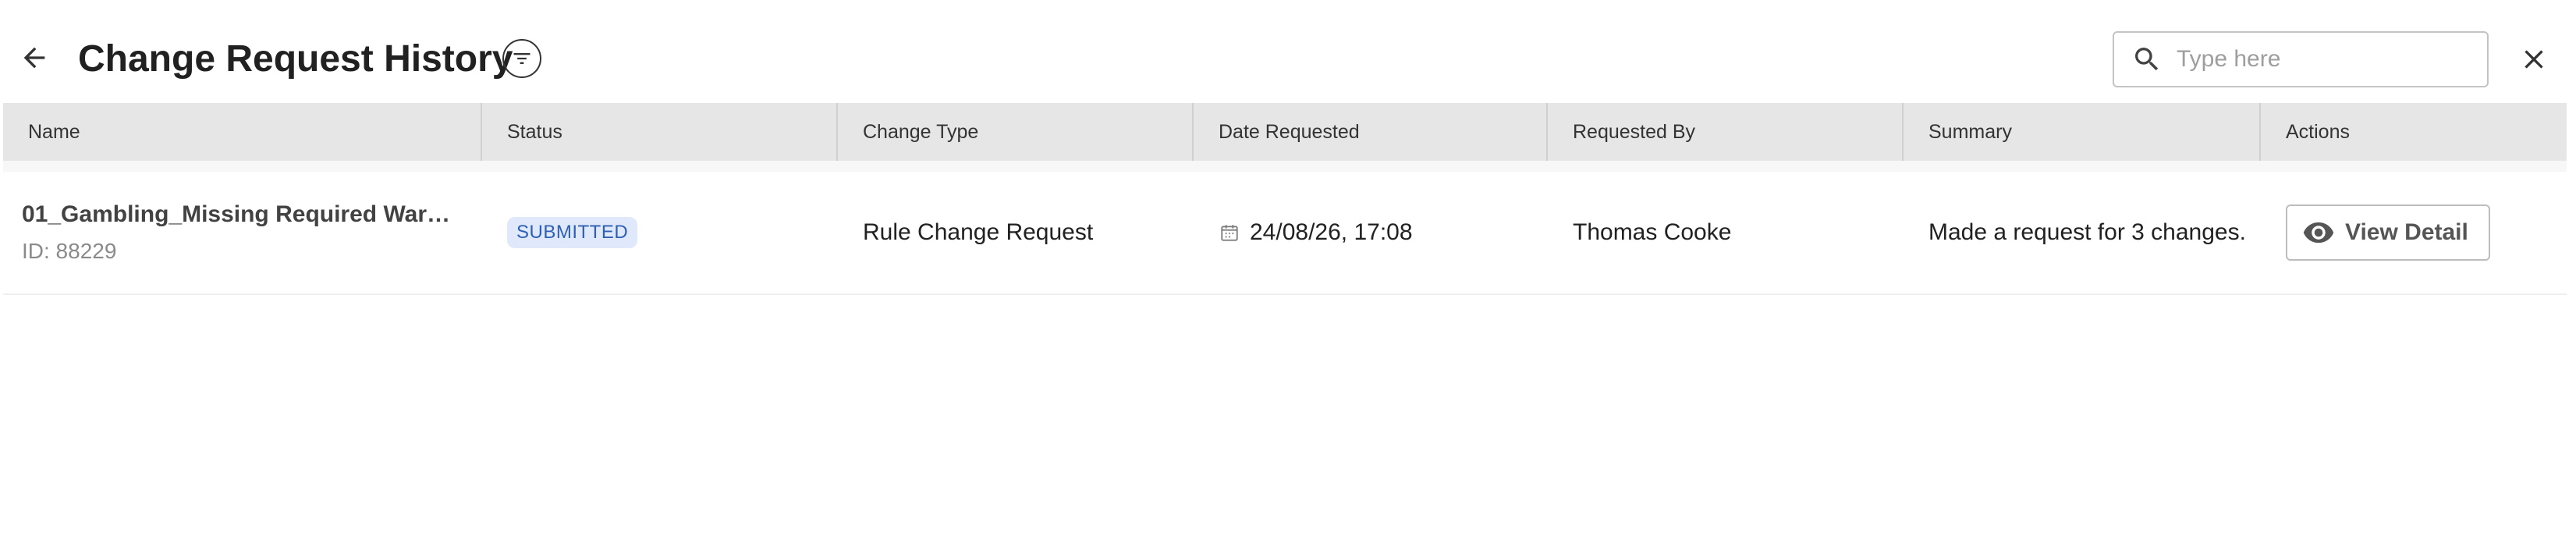 This screenshot has width=2576, height=537. I want to click on status-cell: SUBMITTED, so click(660, 232).